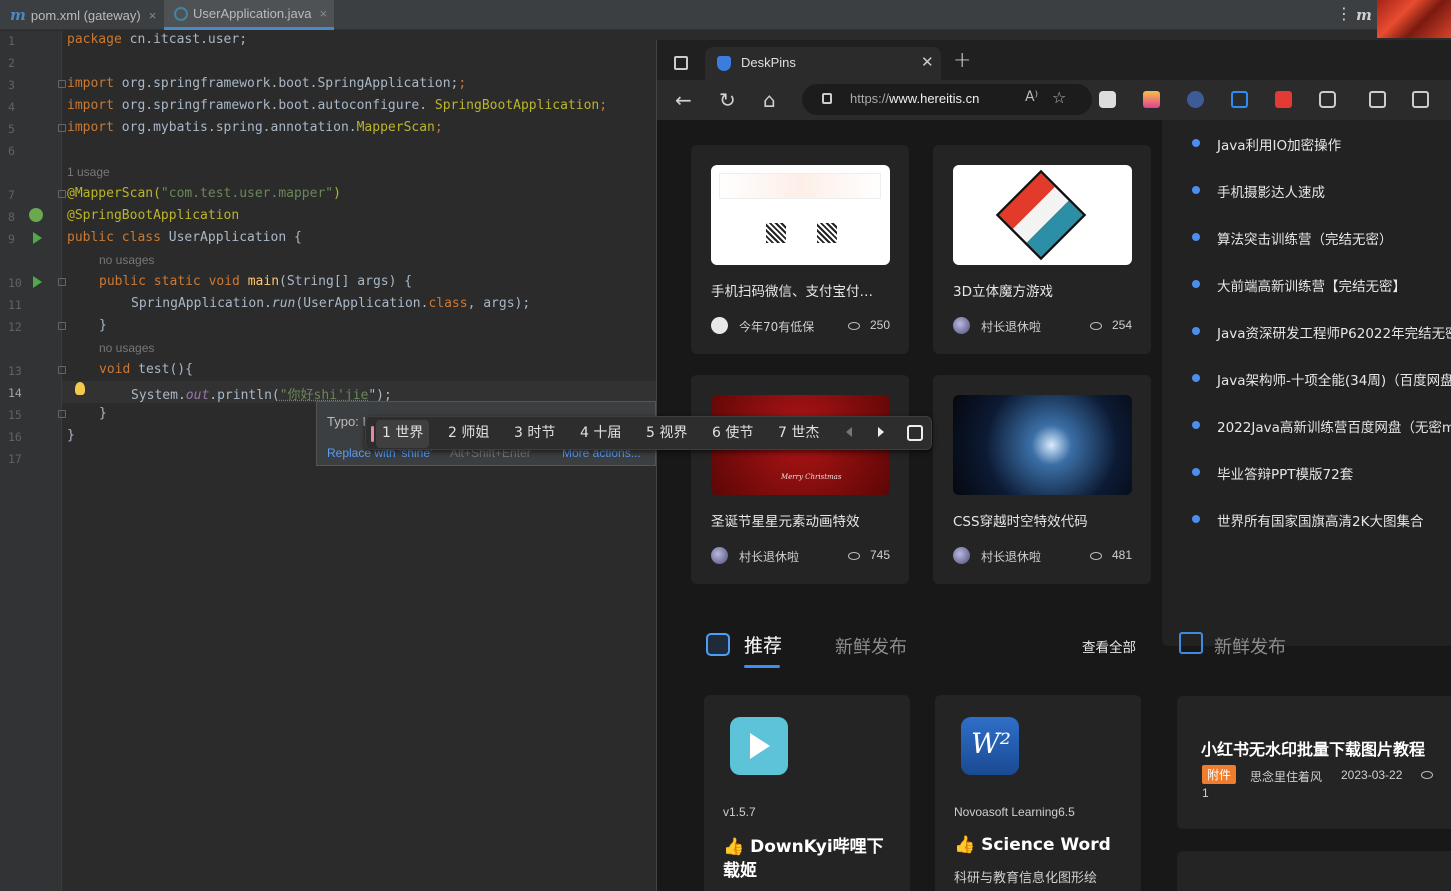 This screenshot has height=891, width=1451. Describe the element at coordinates (798, 434) in the screenshot. I see `ime-candidate: 7 世杰` at that location.